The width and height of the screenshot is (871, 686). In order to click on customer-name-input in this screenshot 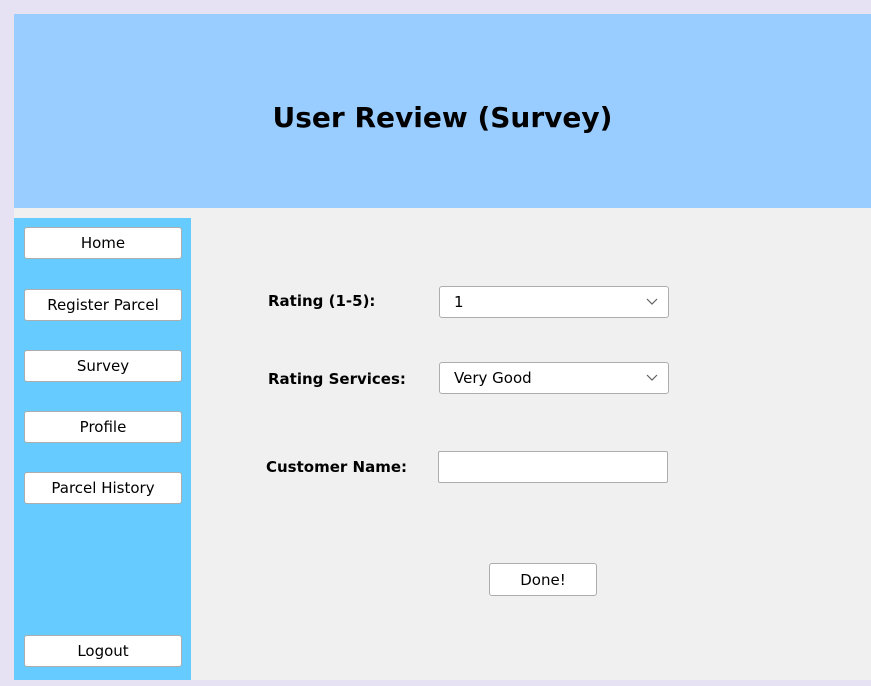, I will do `click(553, 467)`.